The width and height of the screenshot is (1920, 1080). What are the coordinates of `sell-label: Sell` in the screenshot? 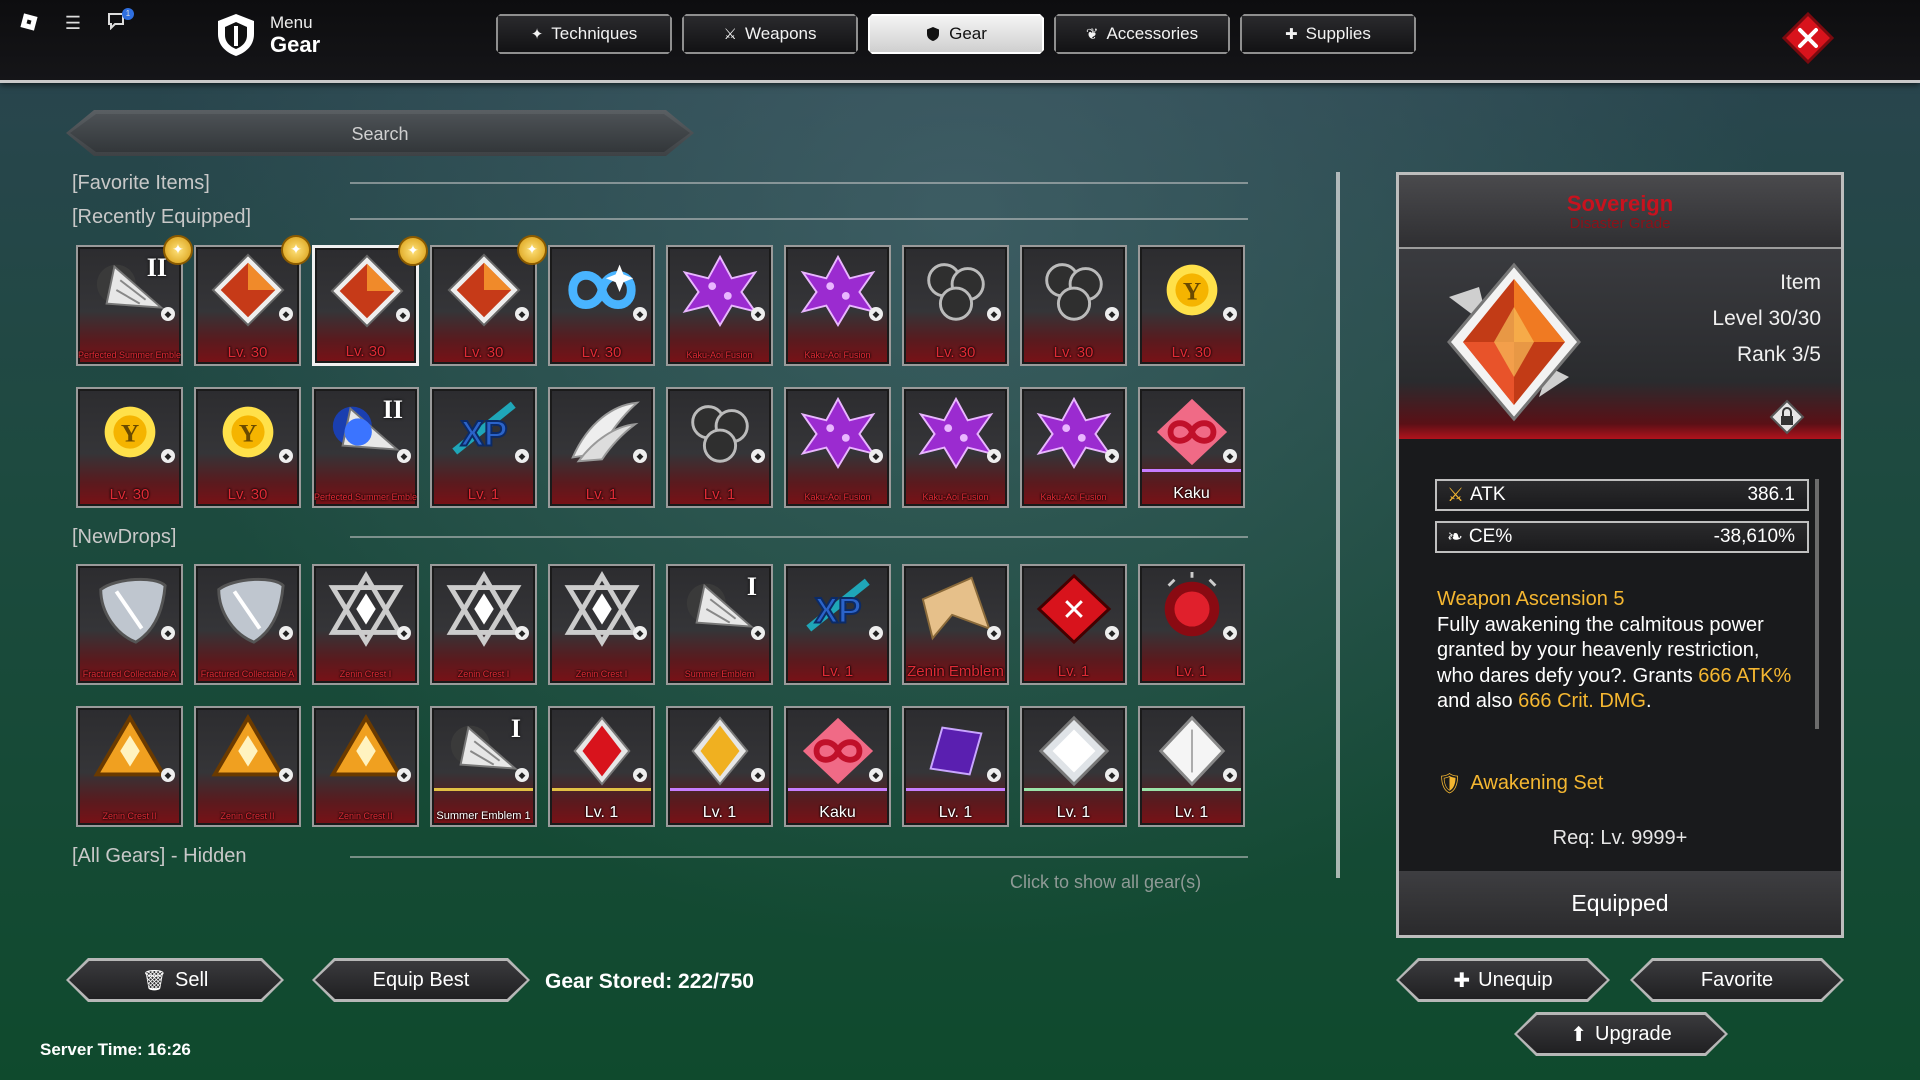 It's located at (192, 979).